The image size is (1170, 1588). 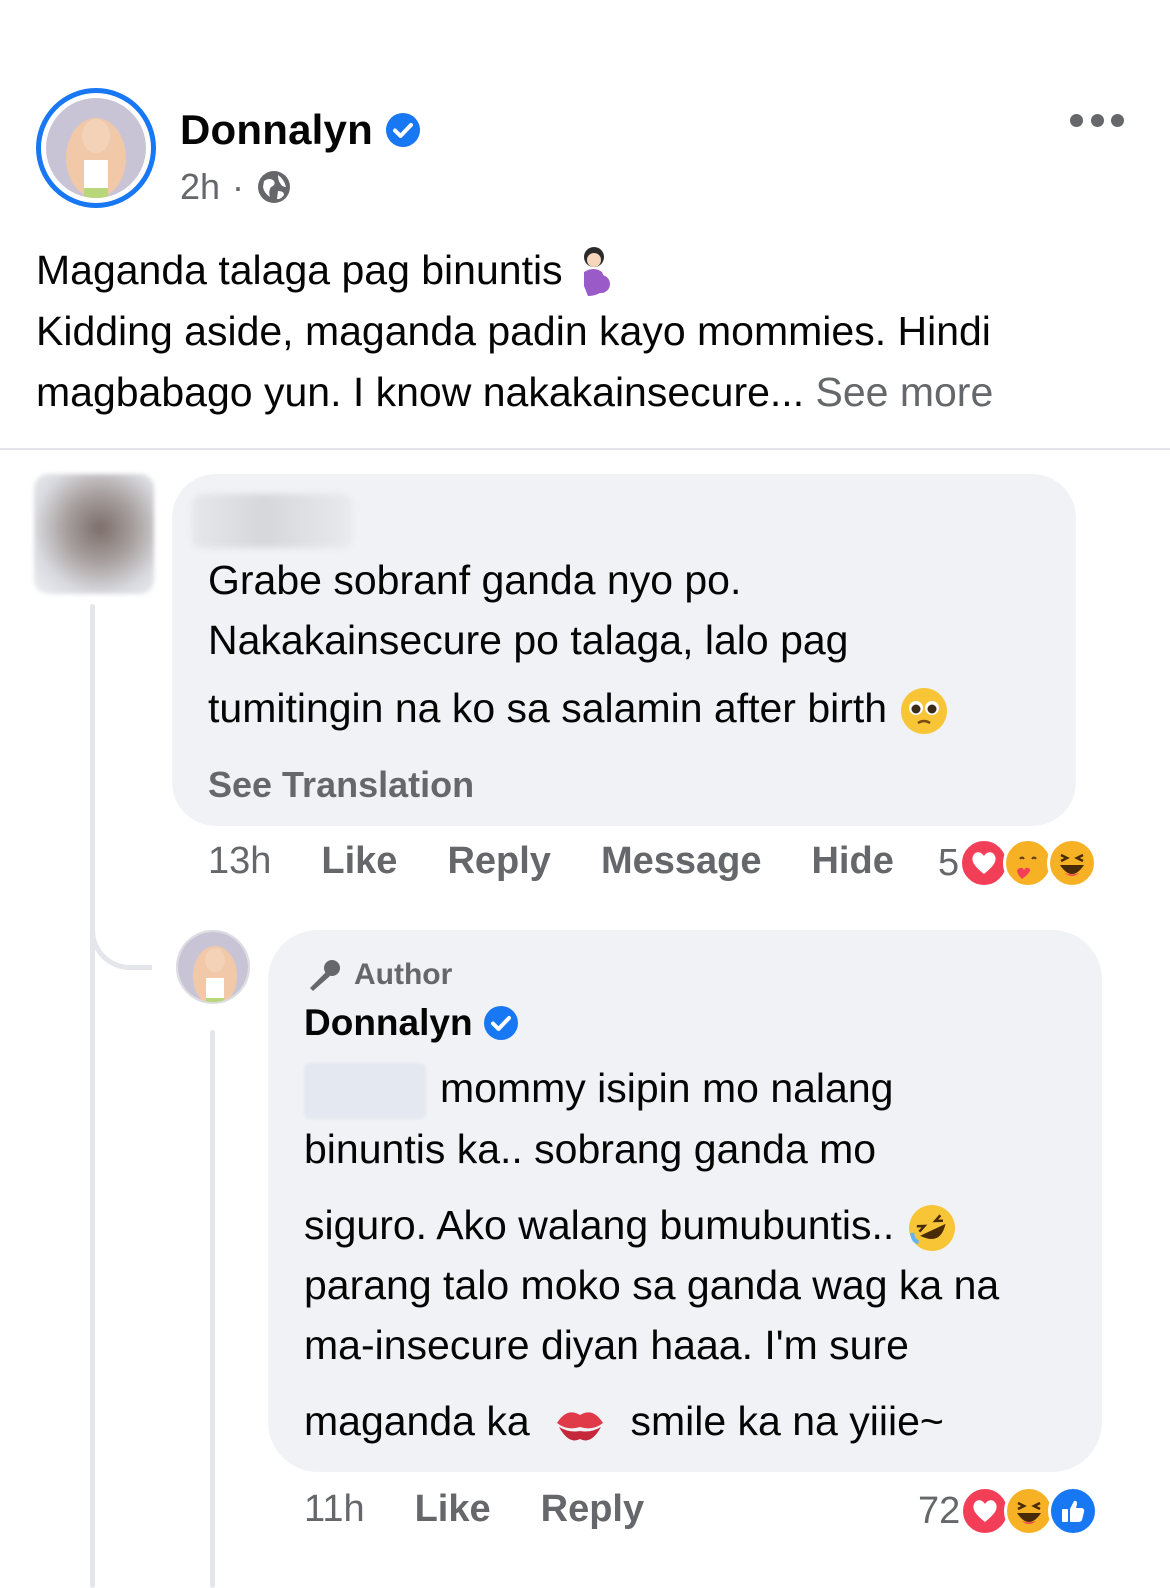 I want to click on author-badge: Author, so click(x=378, y=975).